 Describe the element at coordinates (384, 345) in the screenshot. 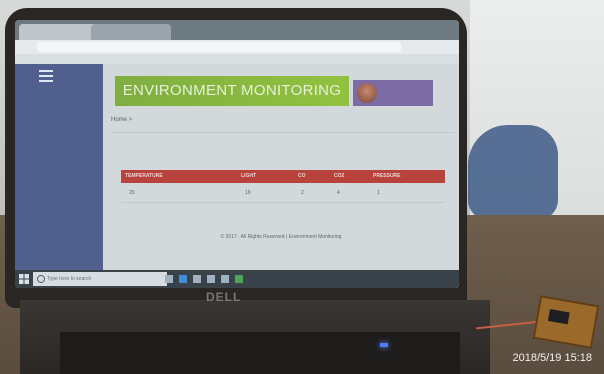

I see `power-led` at that location.